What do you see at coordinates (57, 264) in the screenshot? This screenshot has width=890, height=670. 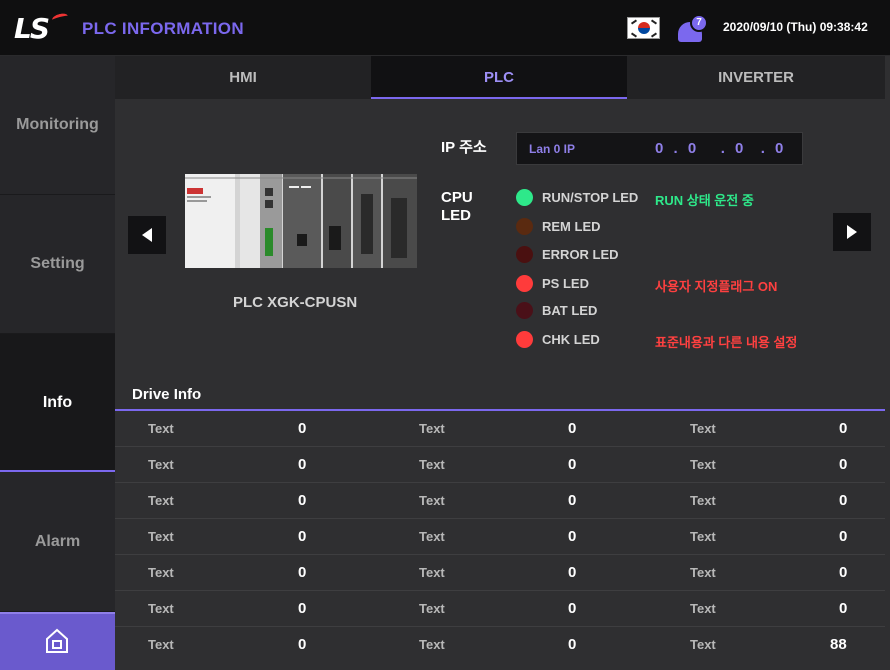 I see `sidebar-item-setting: Setting` at bounding box center [57, 264].